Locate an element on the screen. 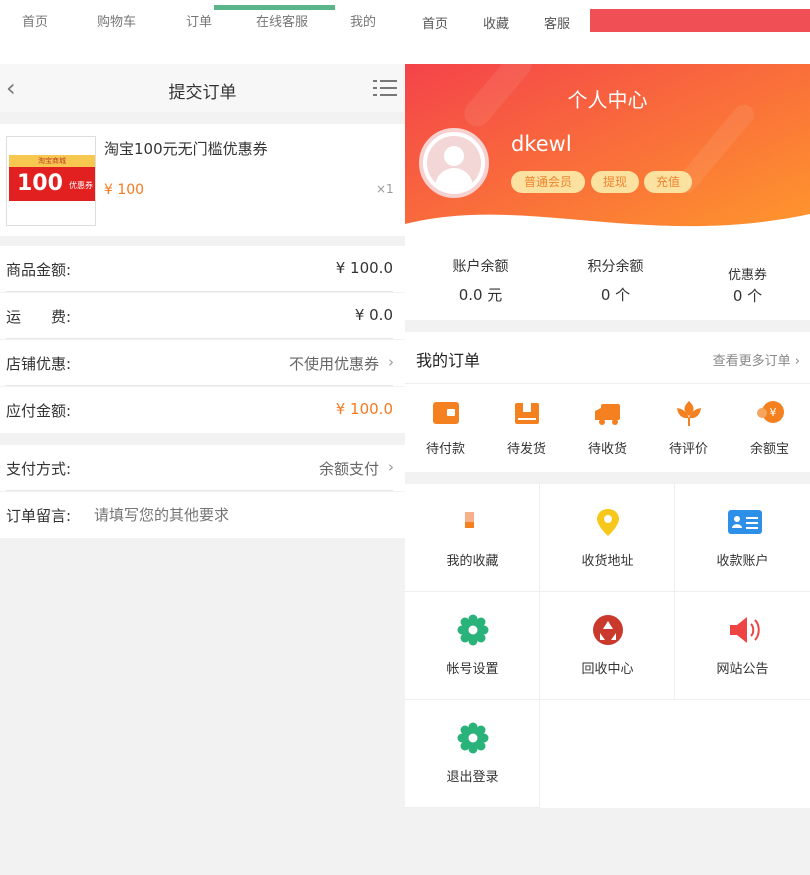 Image resolution: width=810 pixels, height=875 pixels. payment-row: 支付方式: 余额支付 › is located at coordinates (202, 468).